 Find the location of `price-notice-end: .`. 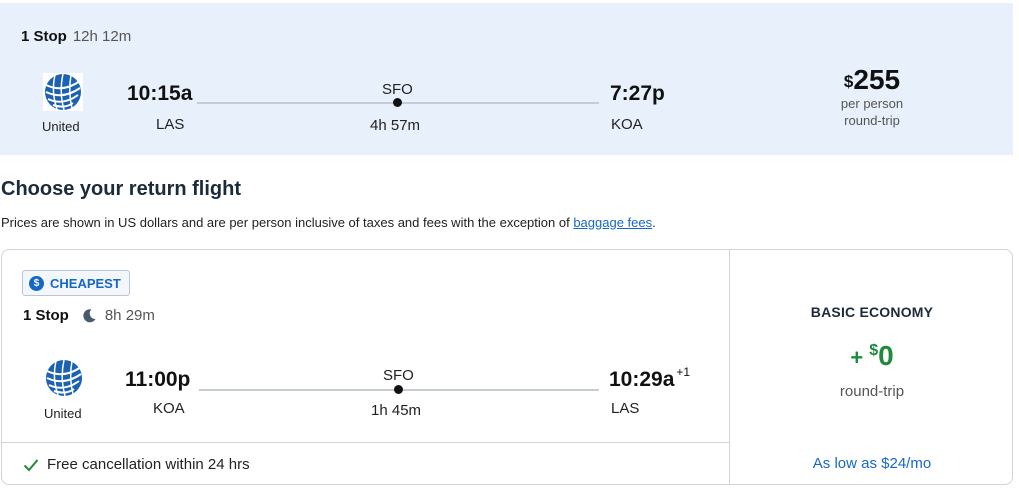

price-notice-end: . is located at coordinates (654, 222).